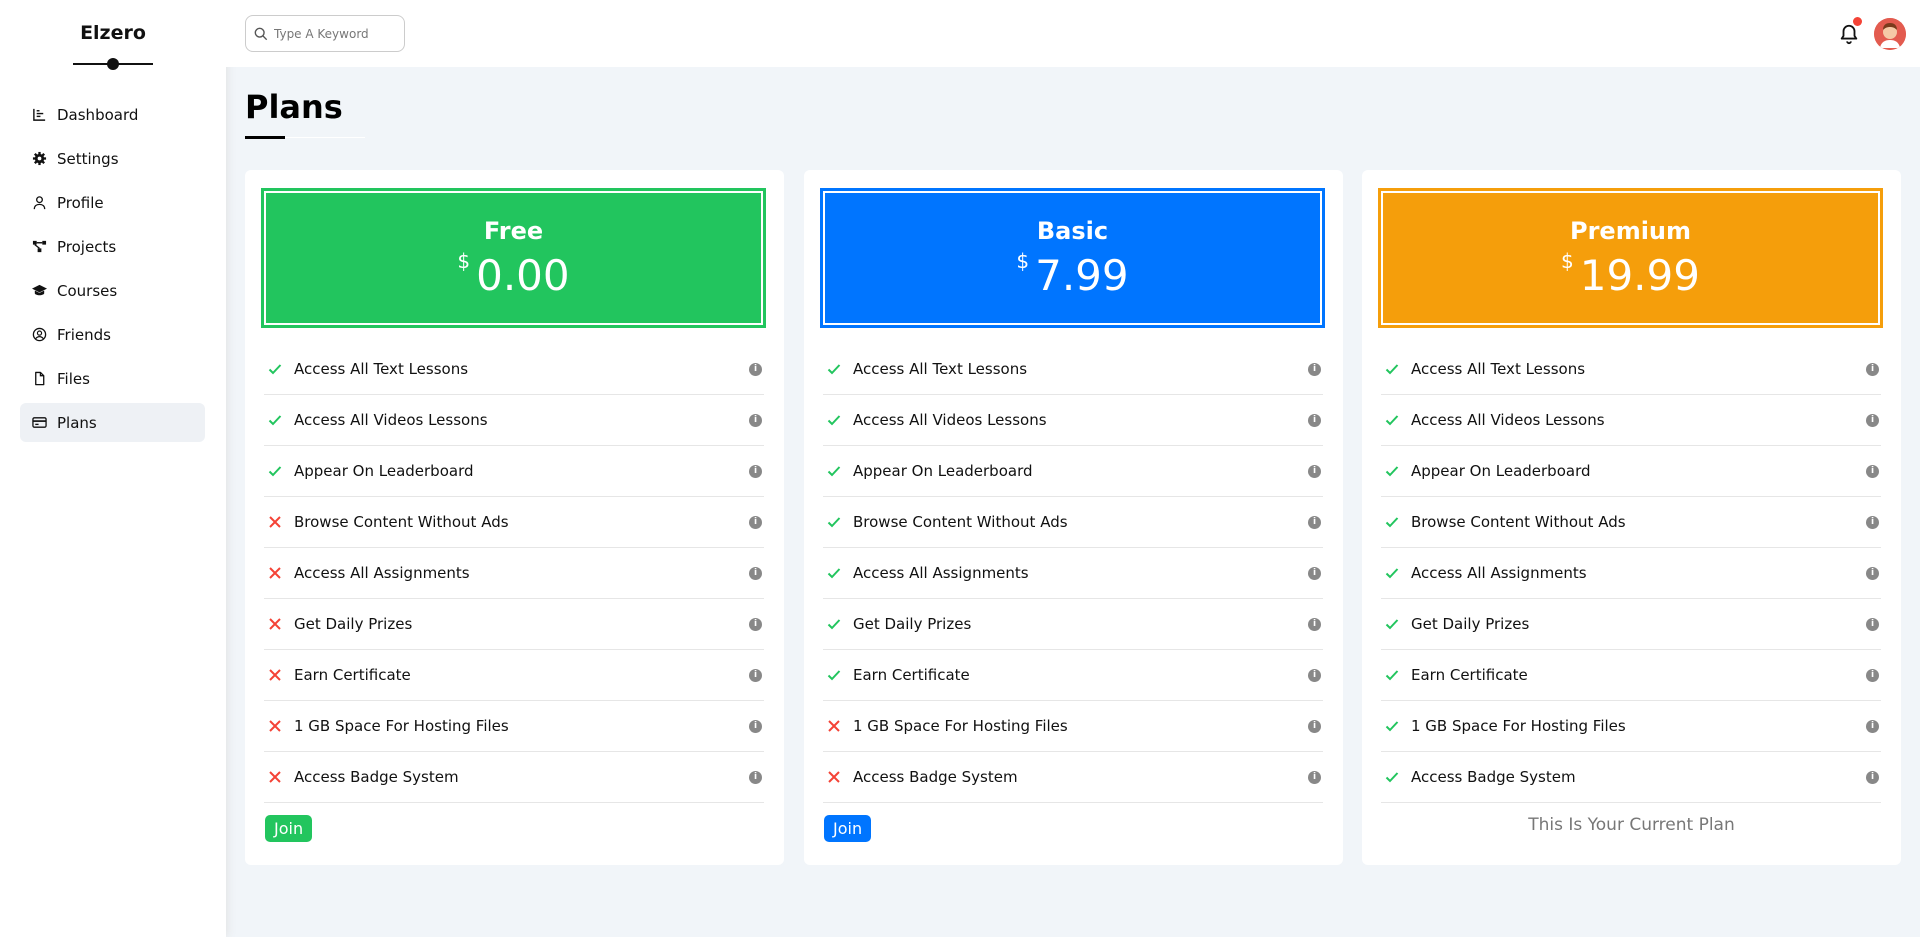  I want to click on current-plan-label: This Is Your Current Plan, so click(1631, 825).